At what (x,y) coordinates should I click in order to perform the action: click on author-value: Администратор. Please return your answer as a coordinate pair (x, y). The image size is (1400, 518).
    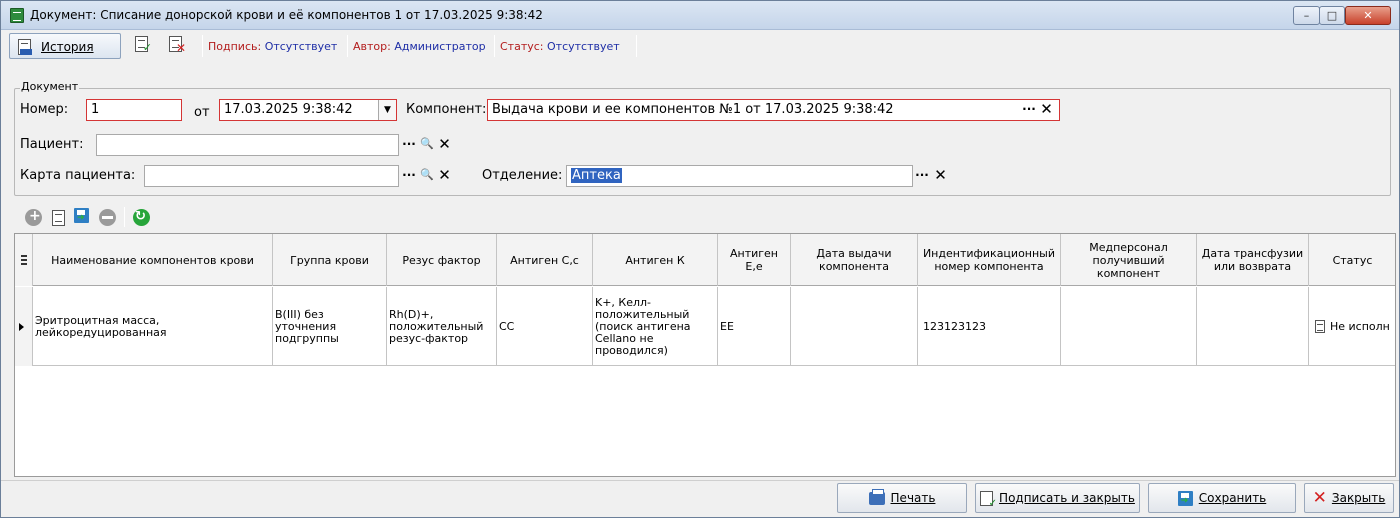
    Looking at the image, I should click on (440, 46).